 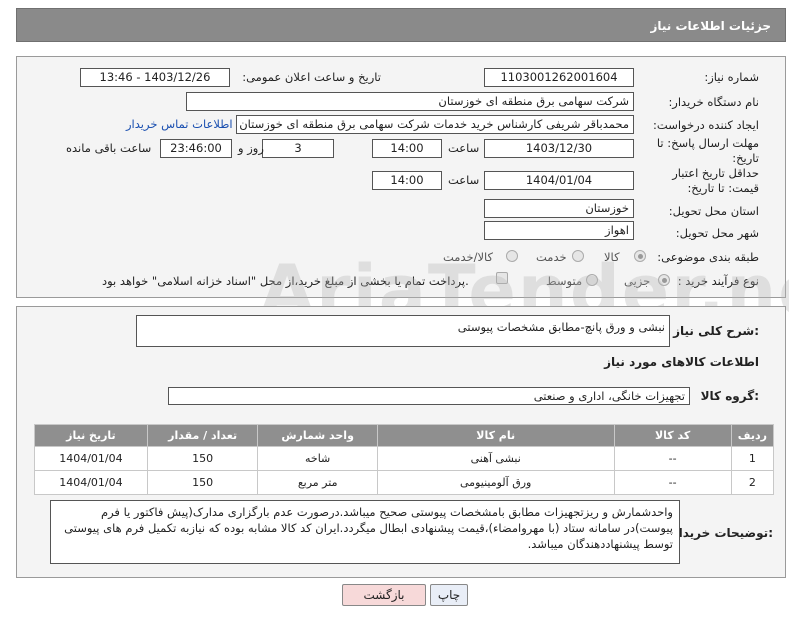 I want to click on cell-unit: متر مربع, so click(x=317, y=482).